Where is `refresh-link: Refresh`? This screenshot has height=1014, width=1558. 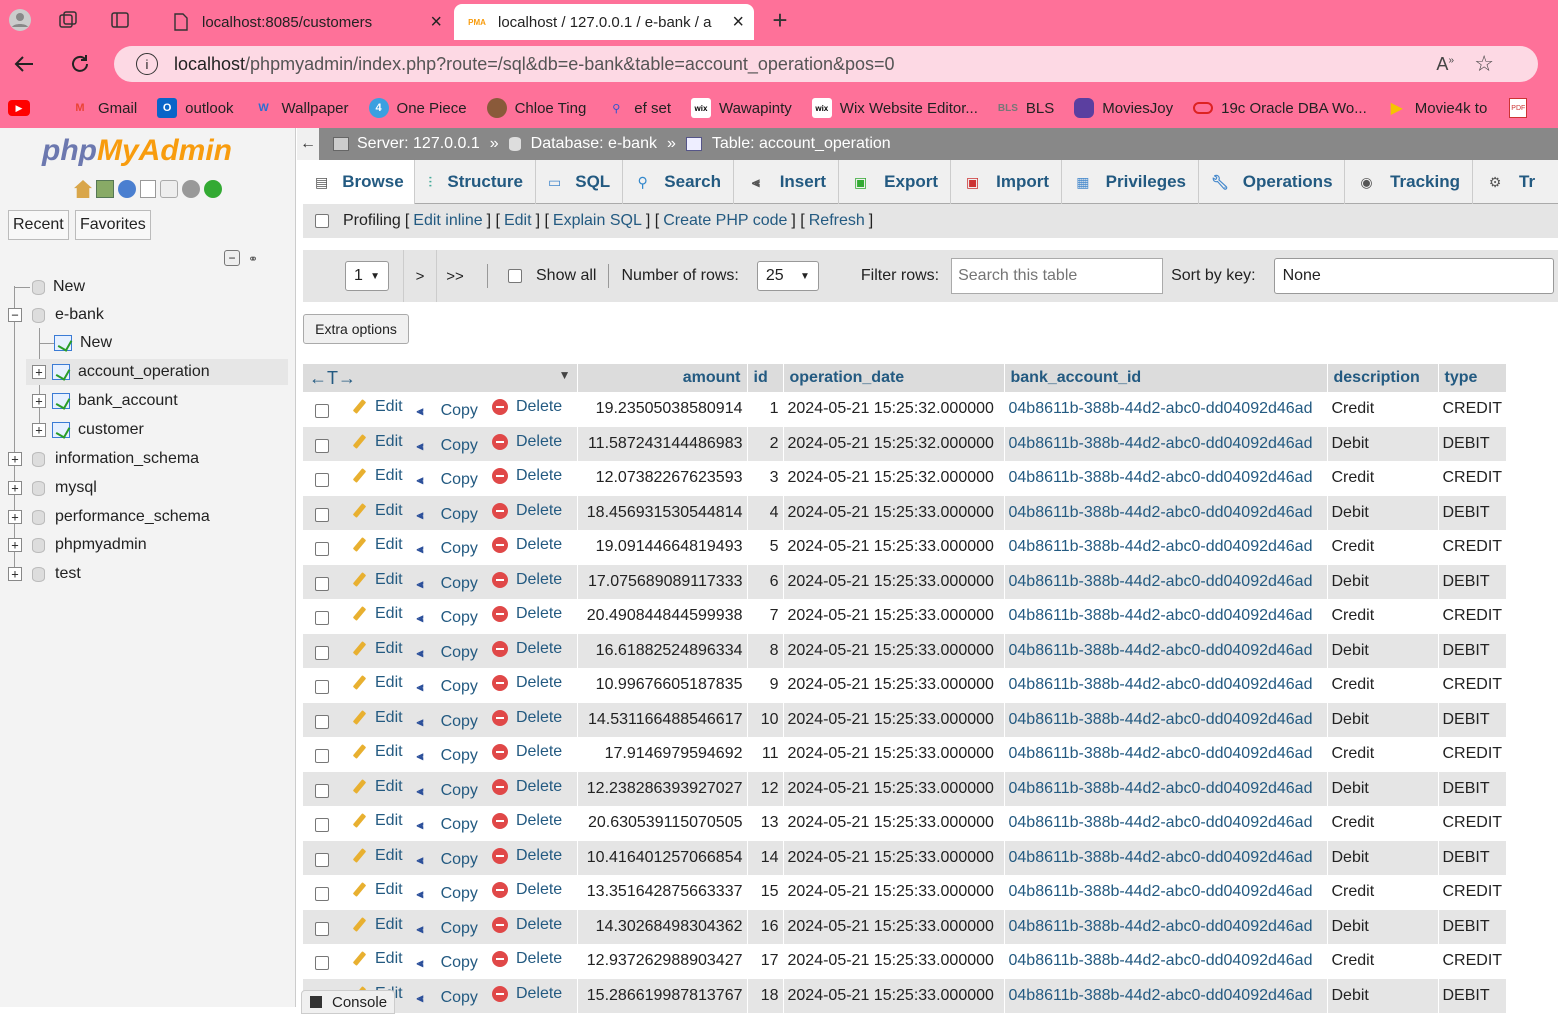
refresh-link: Refresh is located at coordinates (837, 221).